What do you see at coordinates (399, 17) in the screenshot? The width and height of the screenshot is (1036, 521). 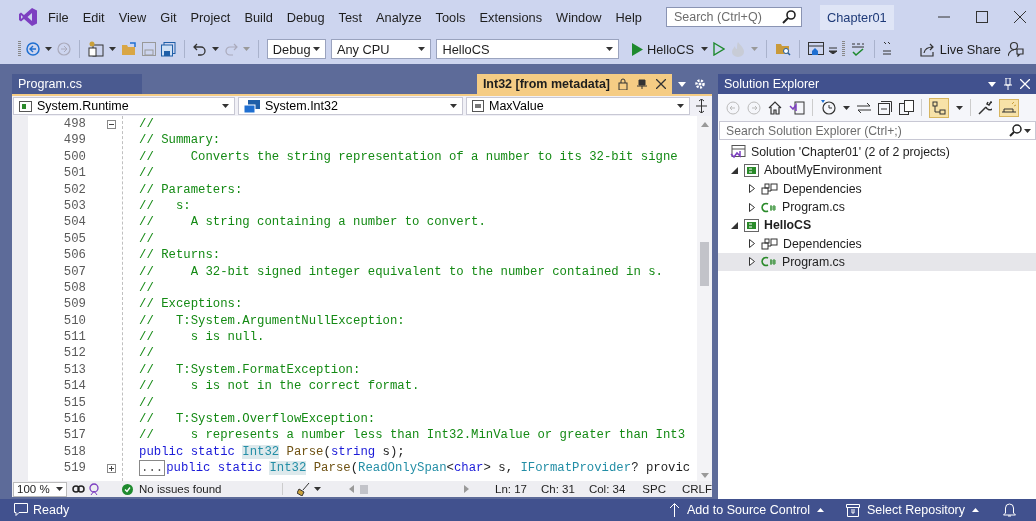 I see `menu-item: Analyze` at bounding box center [399, 17].